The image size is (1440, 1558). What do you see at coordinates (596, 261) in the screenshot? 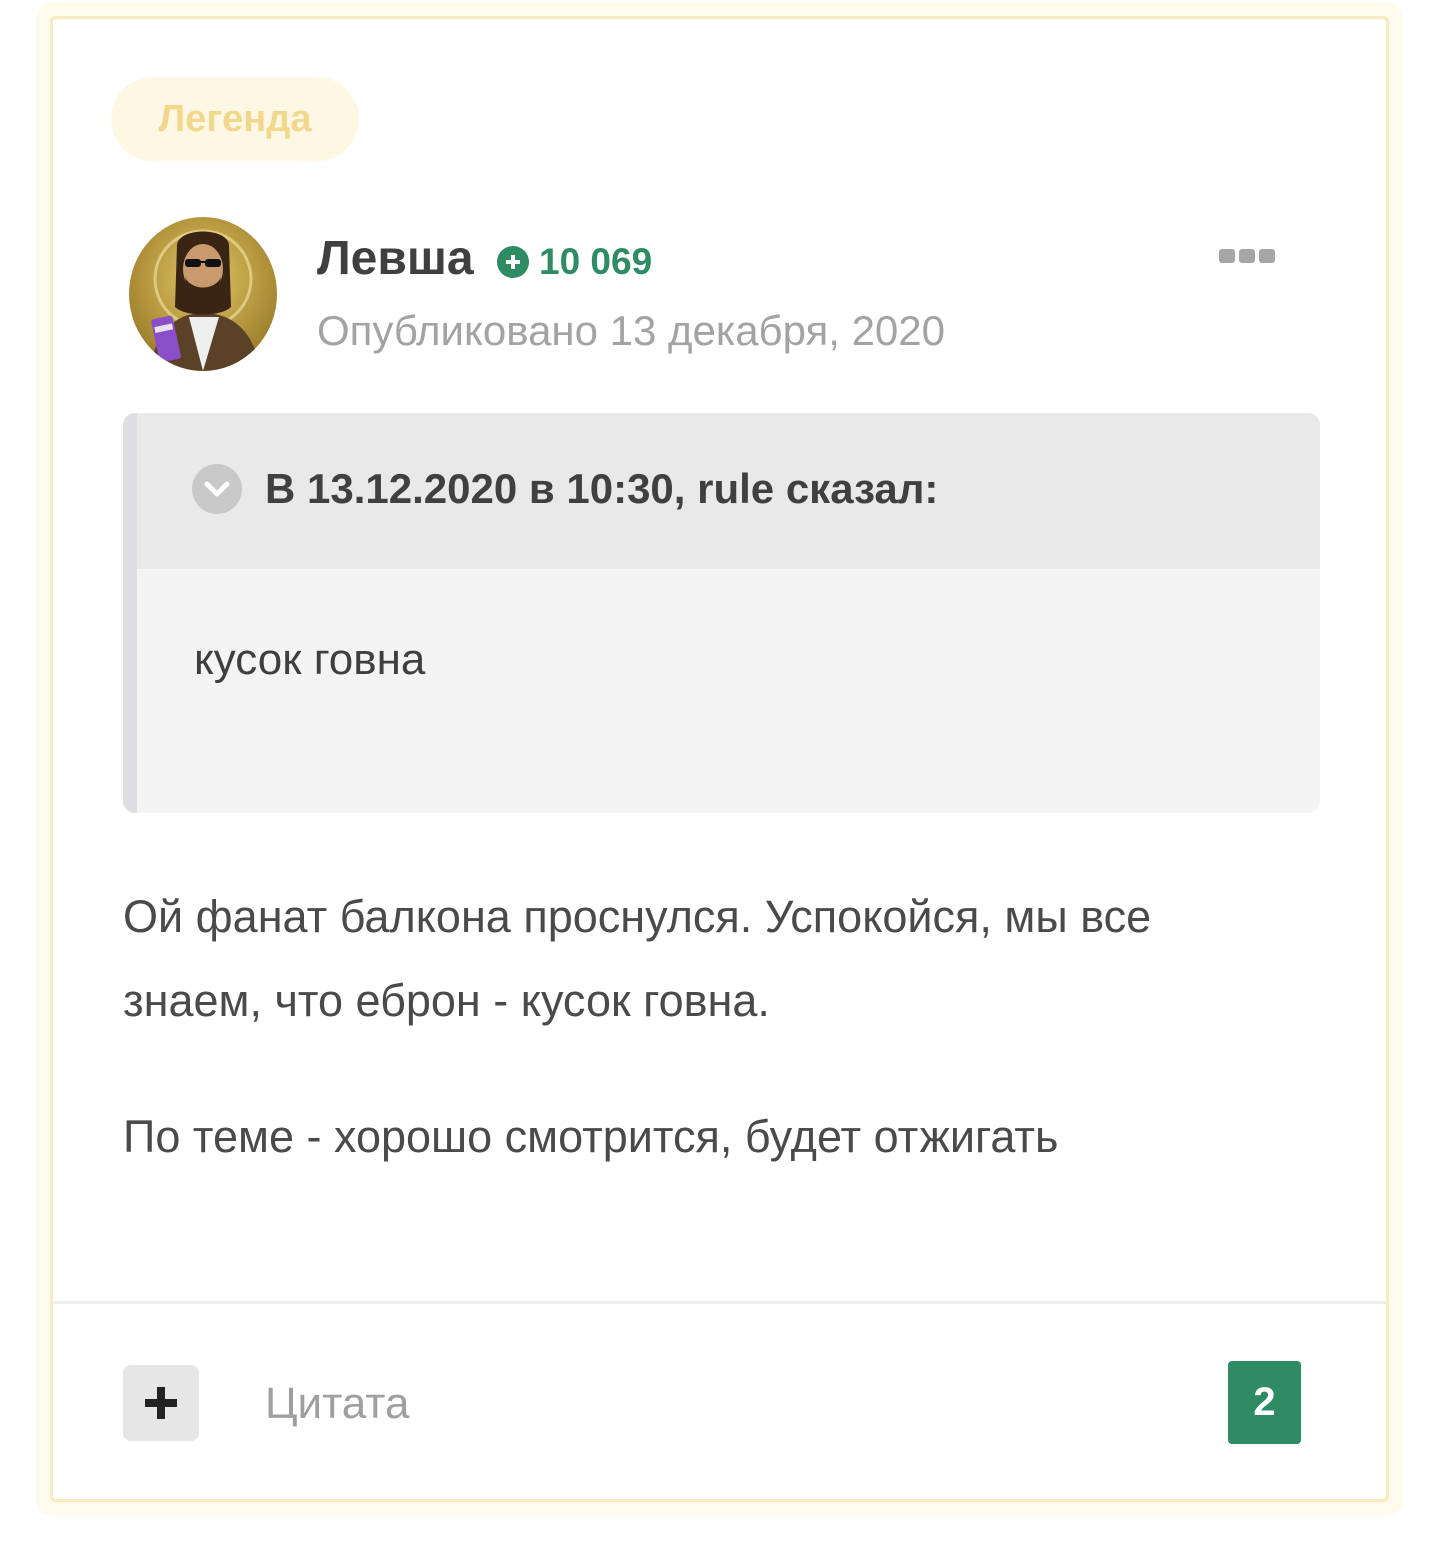
I see `reputation-value: 10 069` at bounding box center [596, 261].